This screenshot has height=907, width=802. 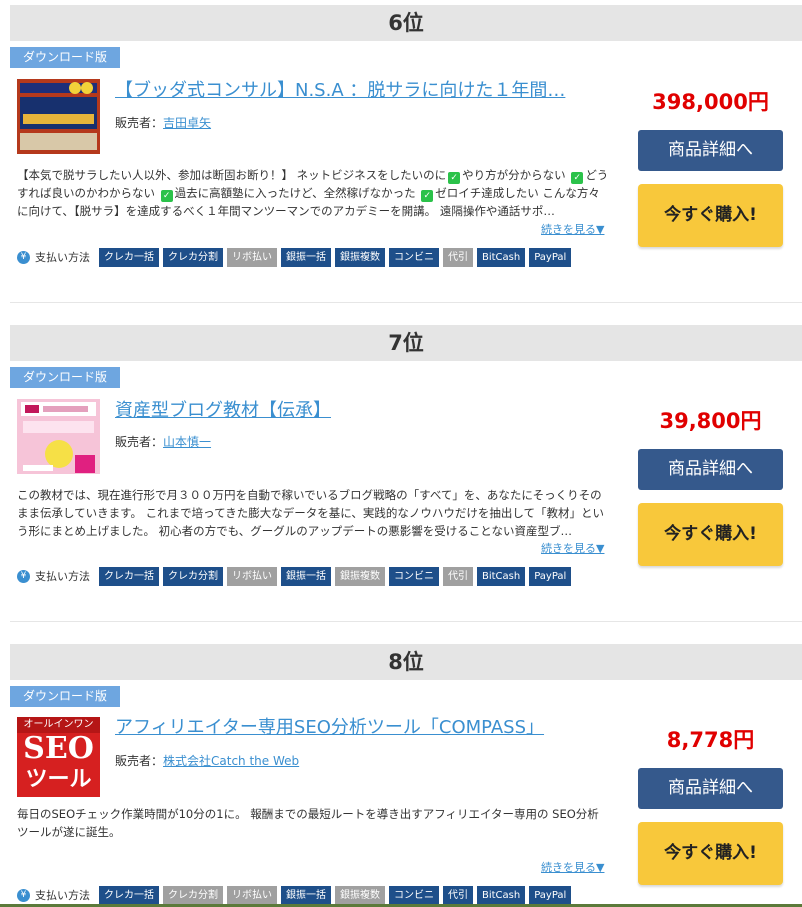 I want to click on product-thumbnail: オールインワン SEO ツール, so click(x=58, y=757).